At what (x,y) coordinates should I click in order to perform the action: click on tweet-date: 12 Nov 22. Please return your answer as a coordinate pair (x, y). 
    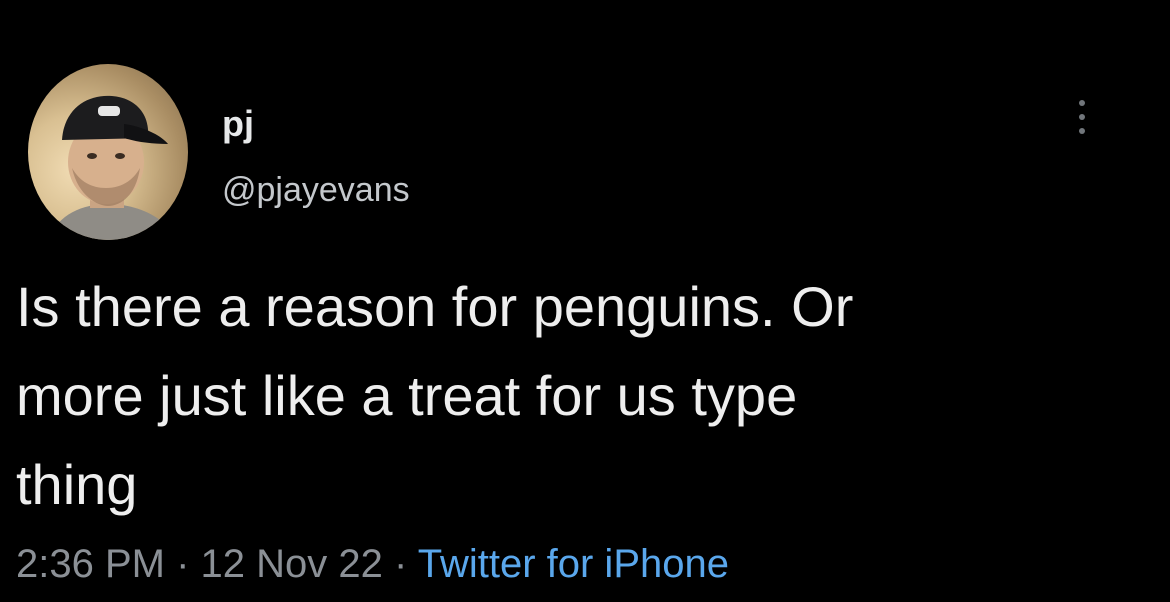
    Looking at the image, I should click on (292, 564).